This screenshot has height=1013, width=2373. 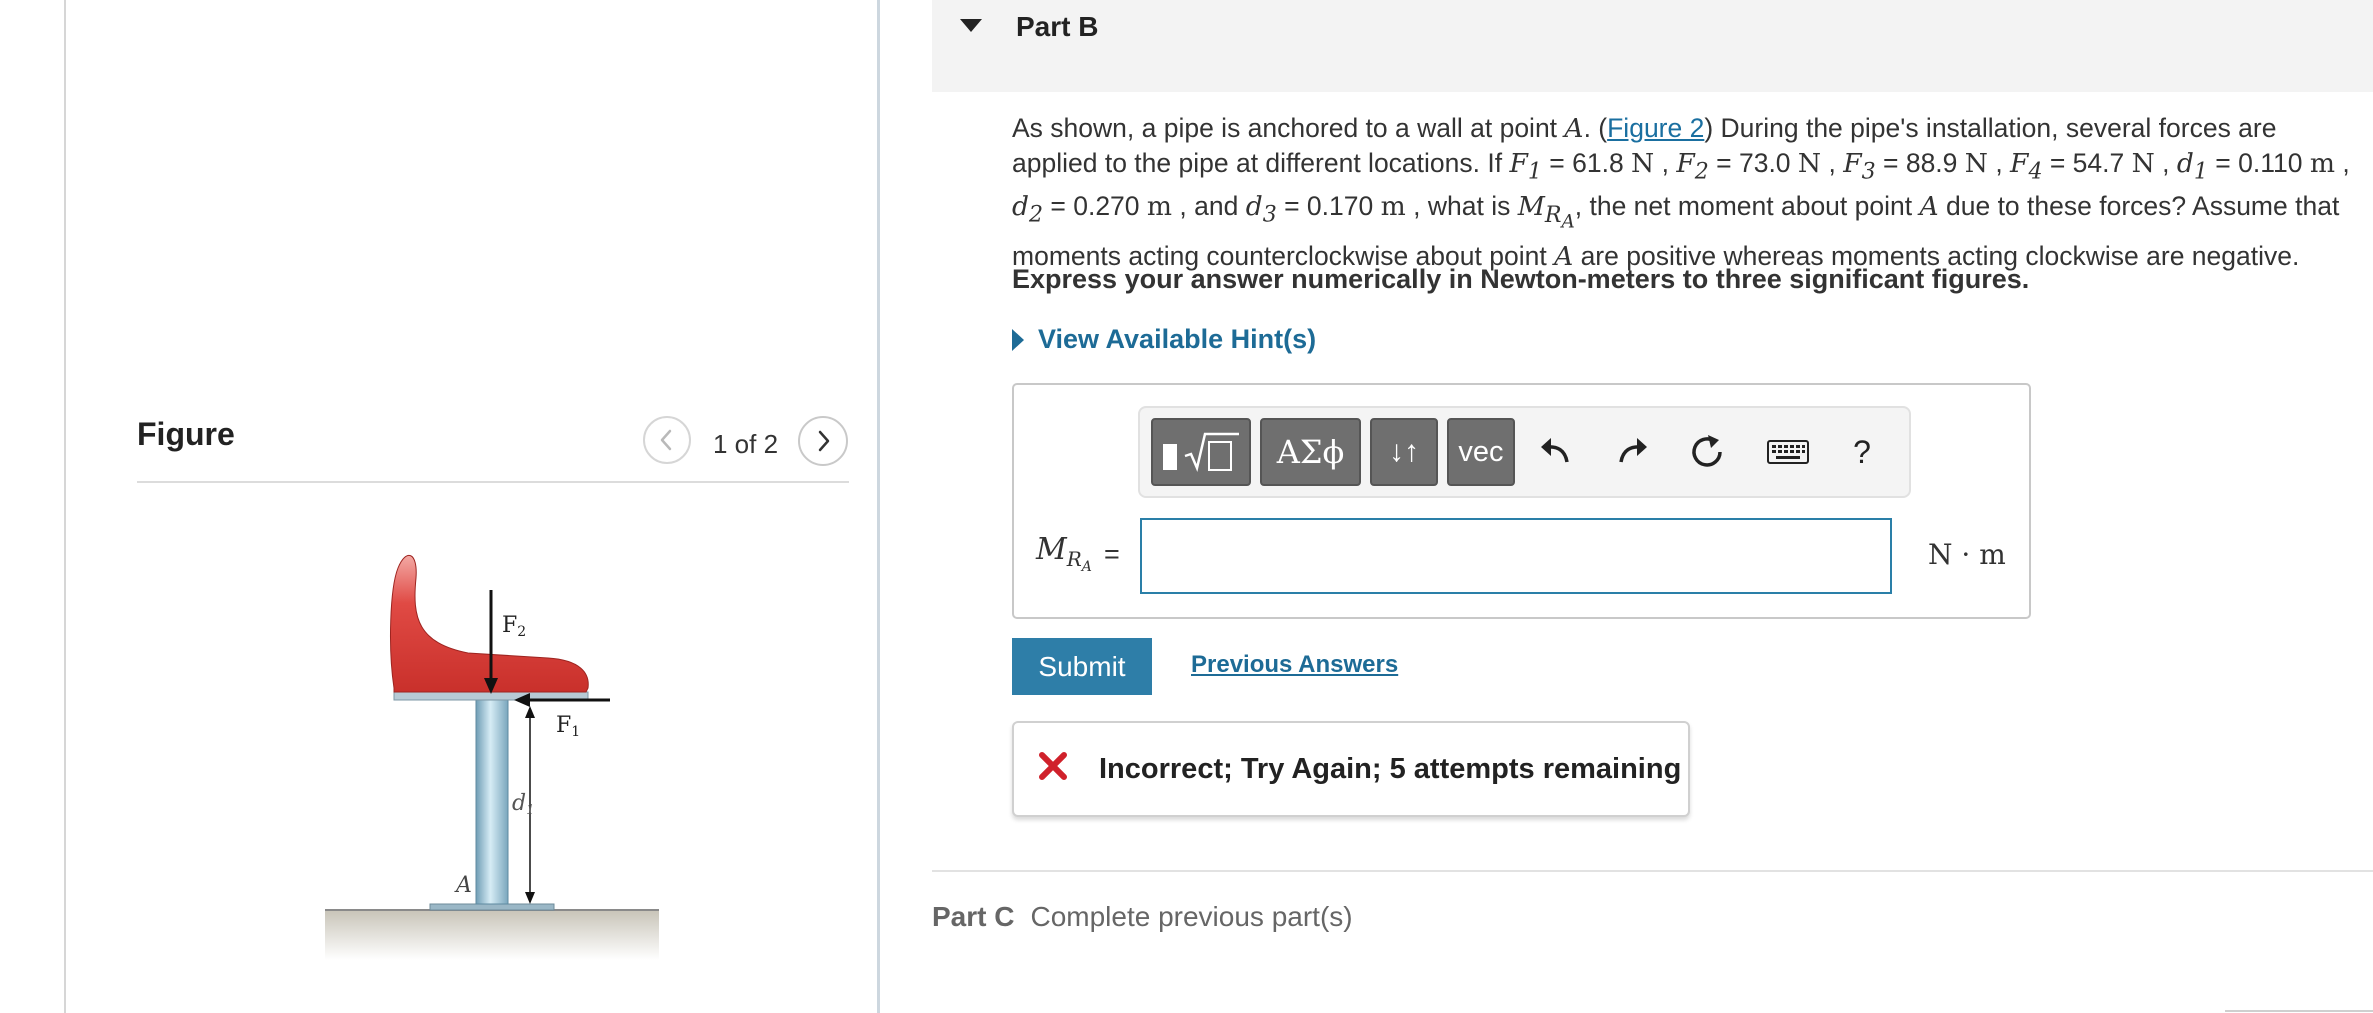 What do you see at coordinates (463, 885) in the screenshot?
I see `svg-text: A` at bounding box center [463, 885].